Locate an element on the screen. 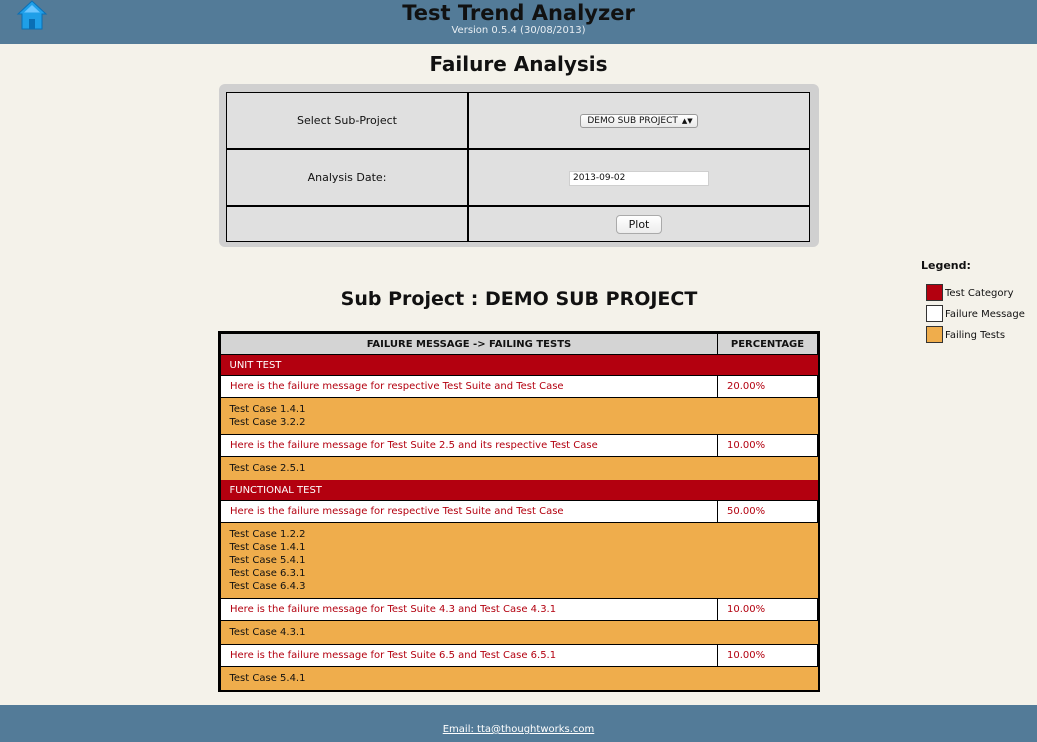  sub-project-cell: DEMO SUB PROJECT ▲▼ is located at coordinates (639, 120).